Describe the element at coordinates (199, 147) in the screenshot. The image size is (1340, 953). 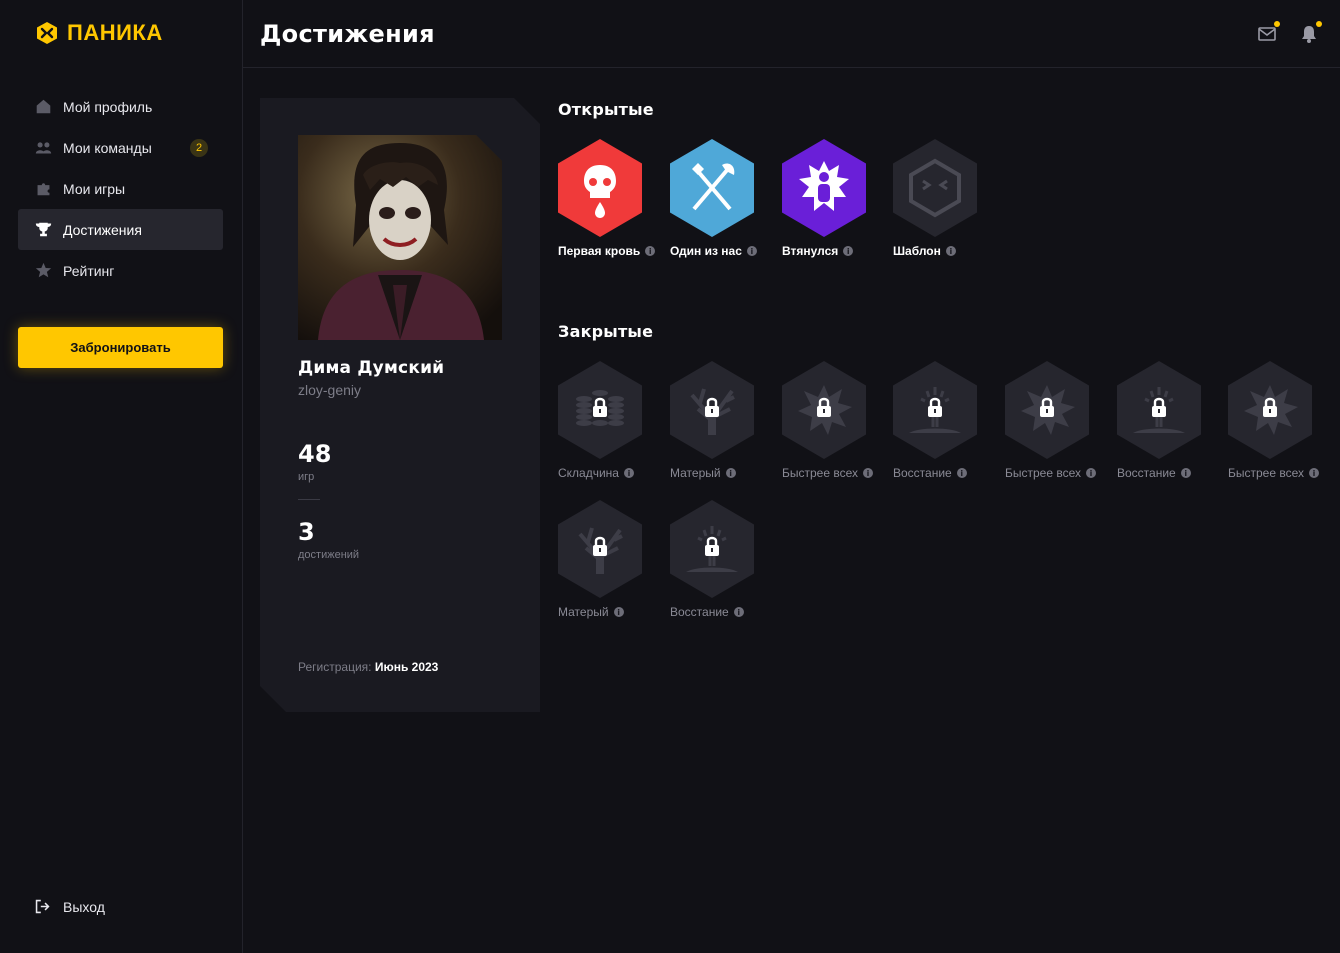
I see `teams-count-badge: 2` at that location.